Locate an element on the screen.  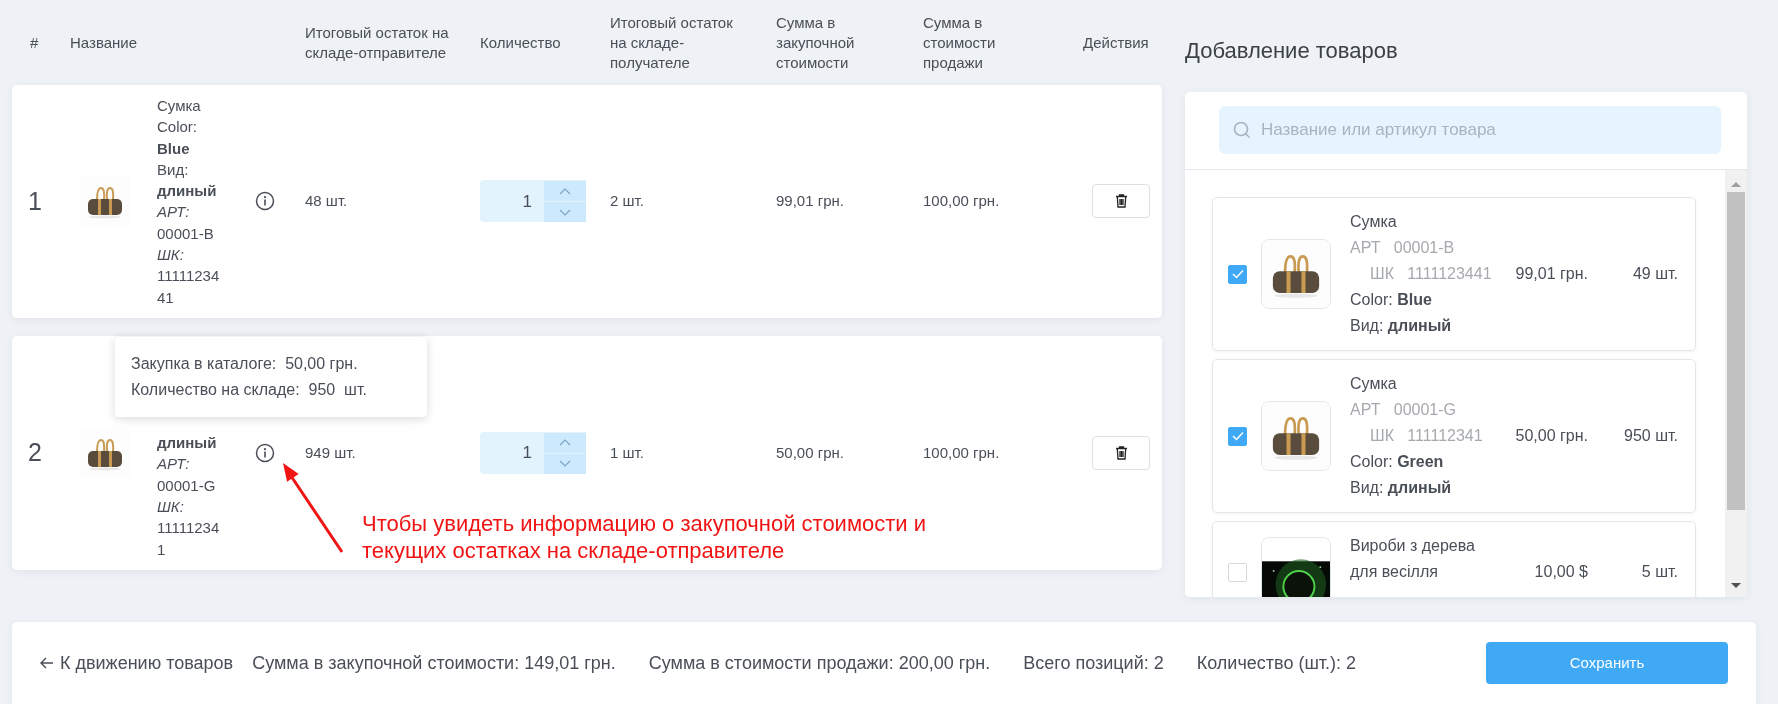
attribute-text: Color: Blue is located at coordinates (1391, 300).